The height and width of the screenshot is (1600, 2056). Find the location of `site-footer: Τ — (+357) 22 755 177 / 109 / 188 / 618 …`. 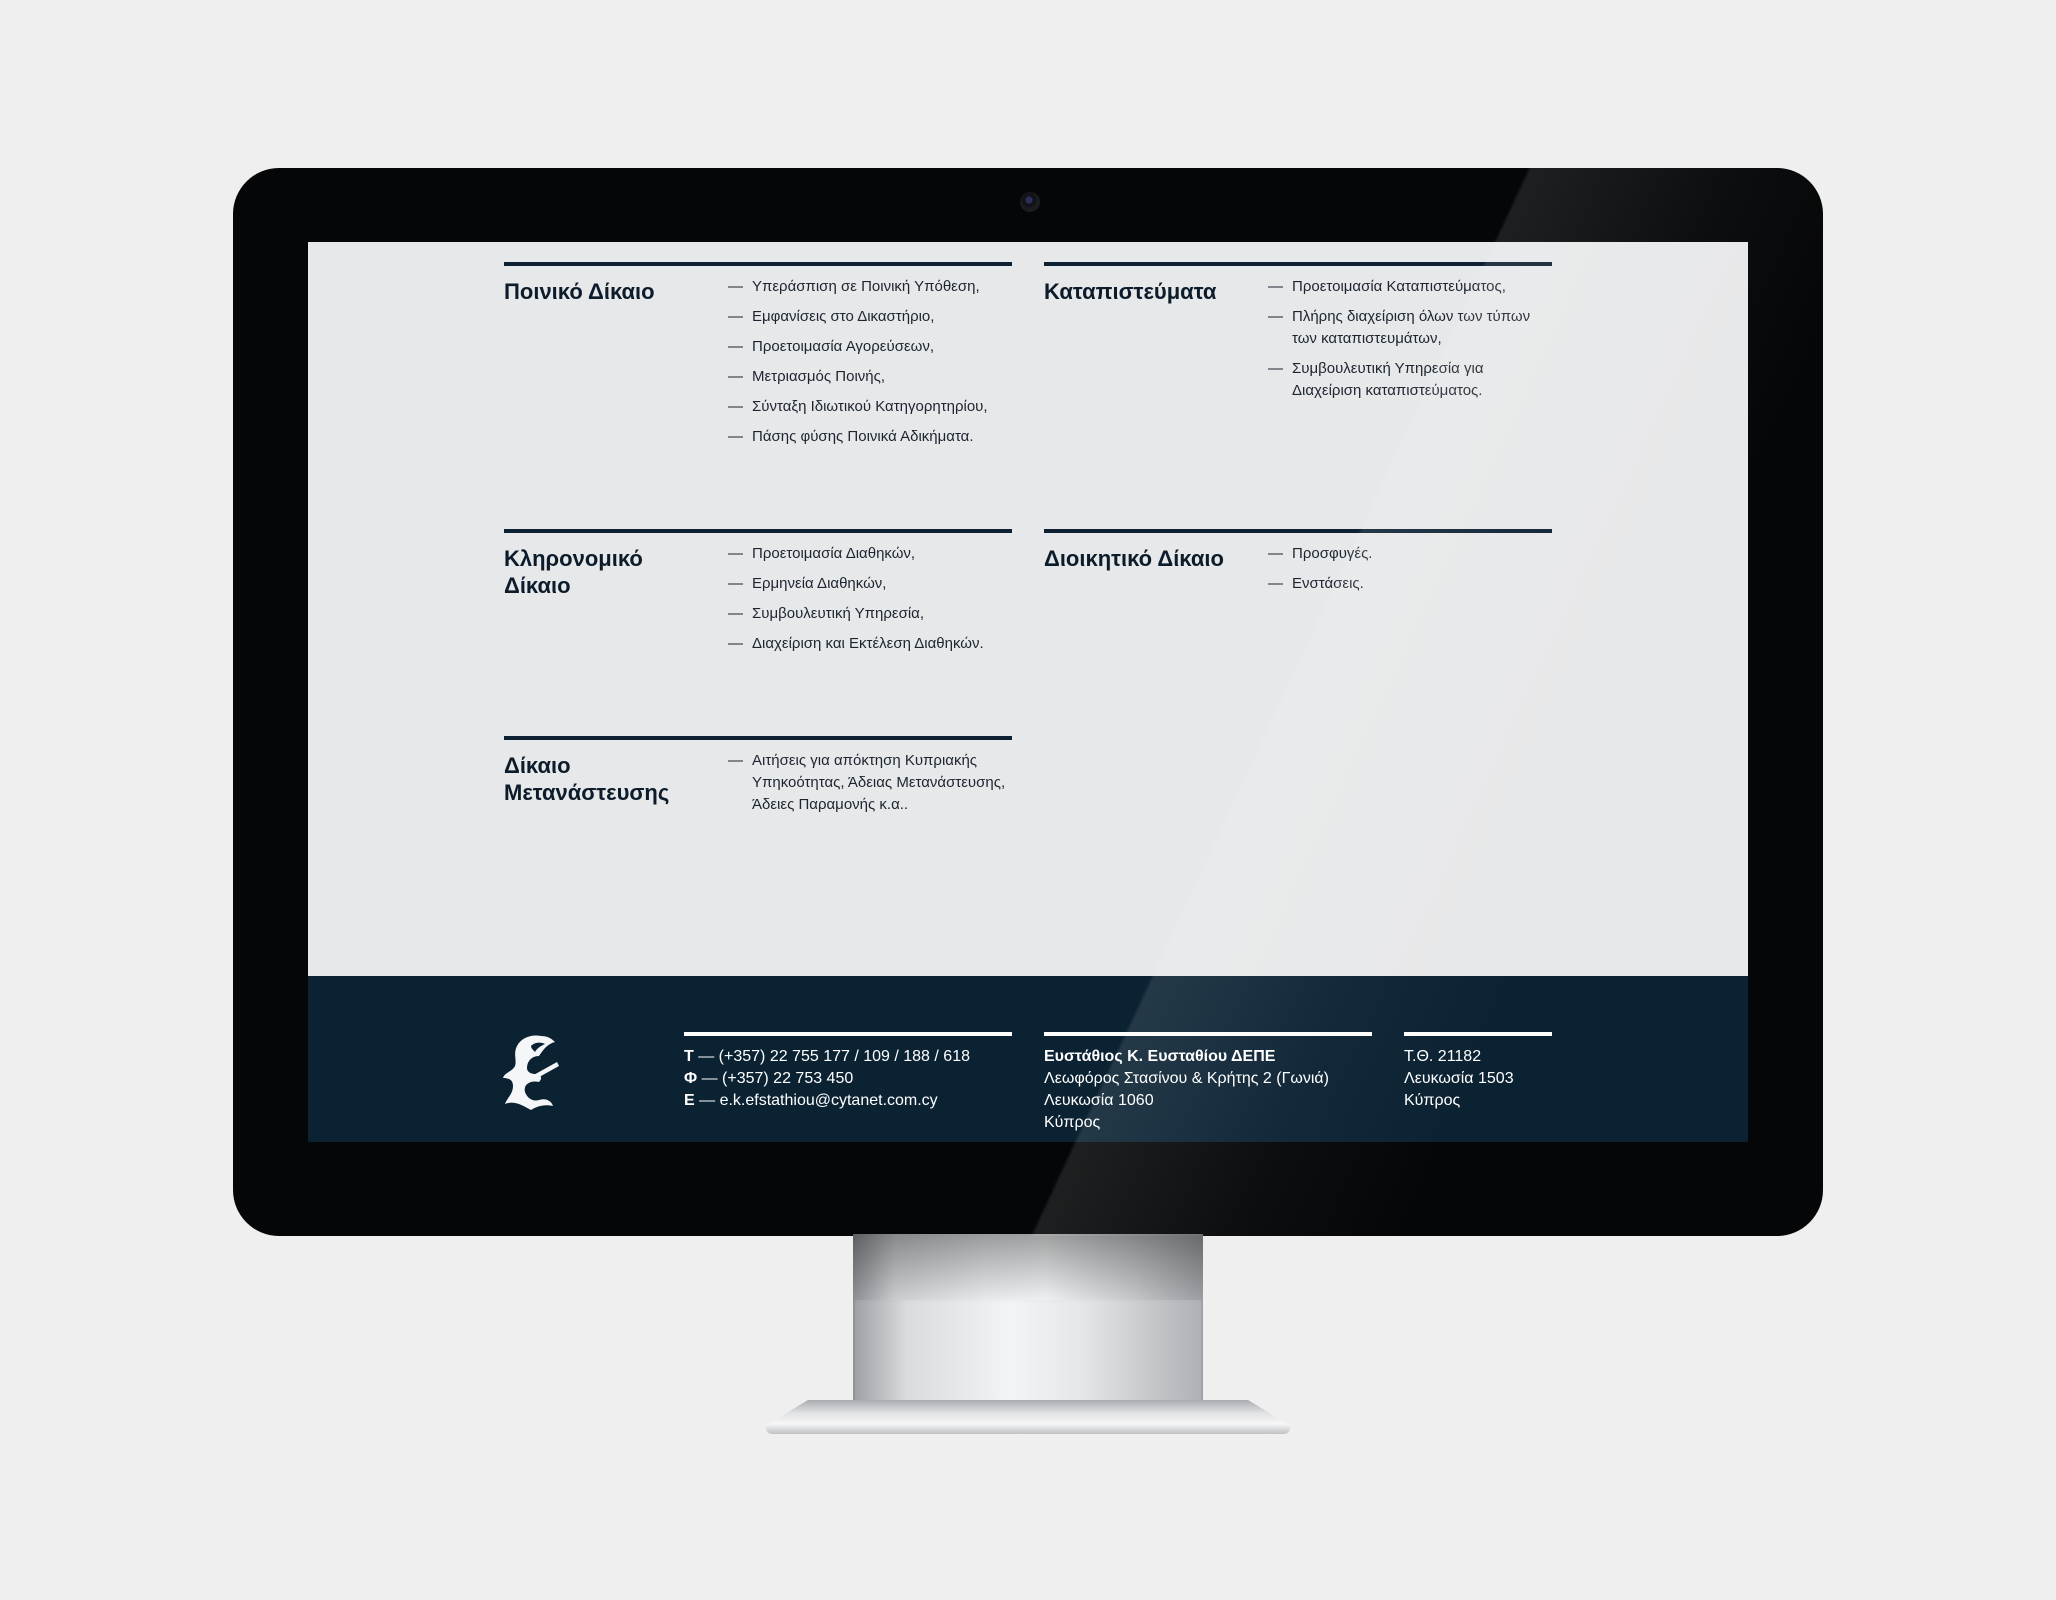

site-footer: Τ — (+357) 22 755 177 / 109 / 188 / 618 … is located at coordinates (1028, 1059).